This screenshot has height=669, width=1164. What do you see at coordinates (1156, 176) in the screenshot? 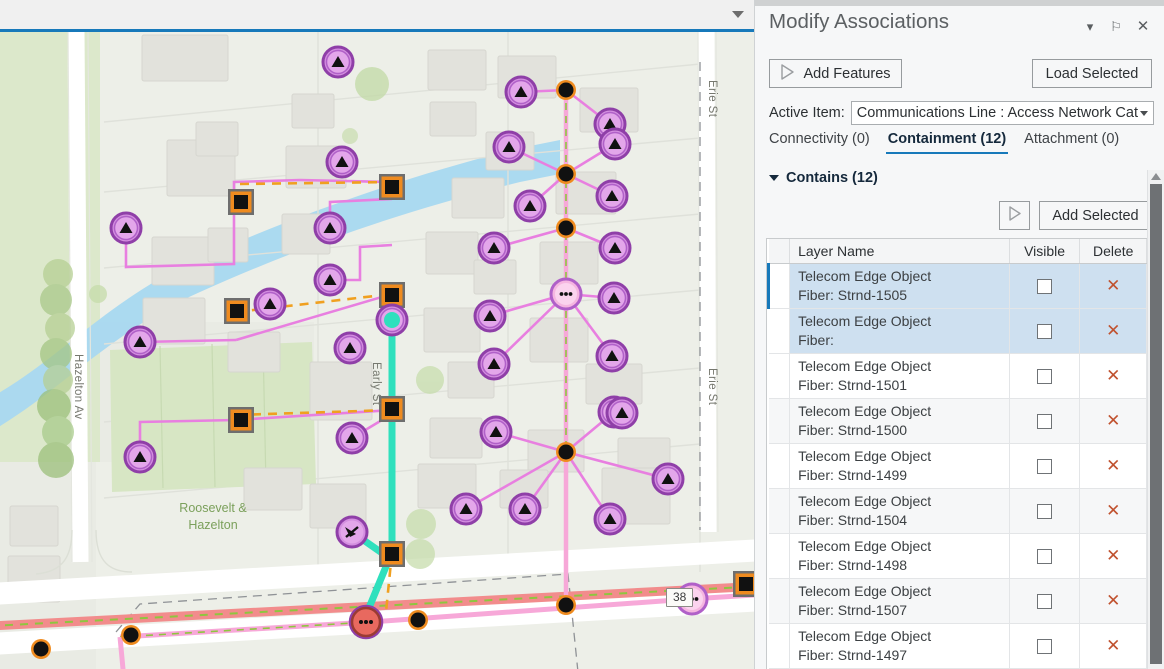
I see `scroll-up-arrow-icon` at bounding box center [1156, 176].